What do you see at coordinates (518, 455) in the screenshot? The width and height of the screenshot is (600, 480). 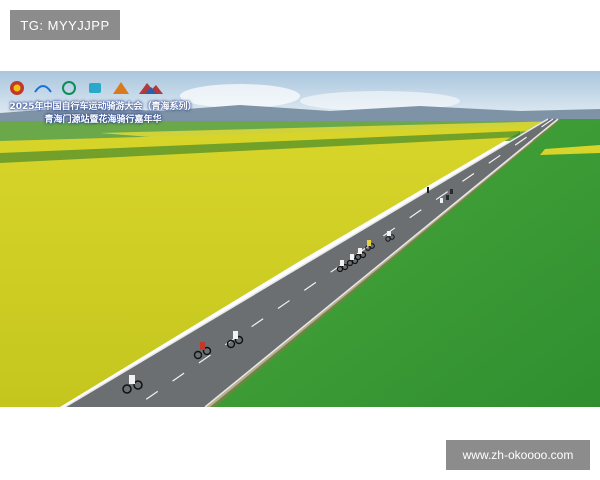 I see `bottom-watermark: www.zh-okoooo.com` at bounding box center [518, 455].